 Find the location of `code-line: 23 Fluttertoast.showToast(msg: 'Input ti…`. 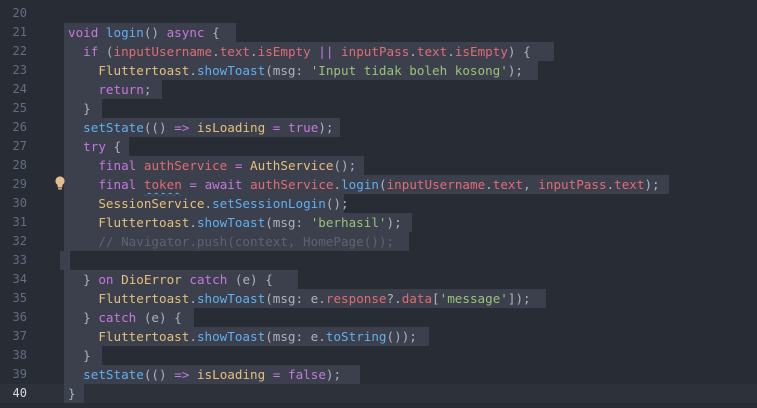

code-line: 23 Fluttertoast.showToast(msg: 'Input ti… is located at coordinates (378, 70).